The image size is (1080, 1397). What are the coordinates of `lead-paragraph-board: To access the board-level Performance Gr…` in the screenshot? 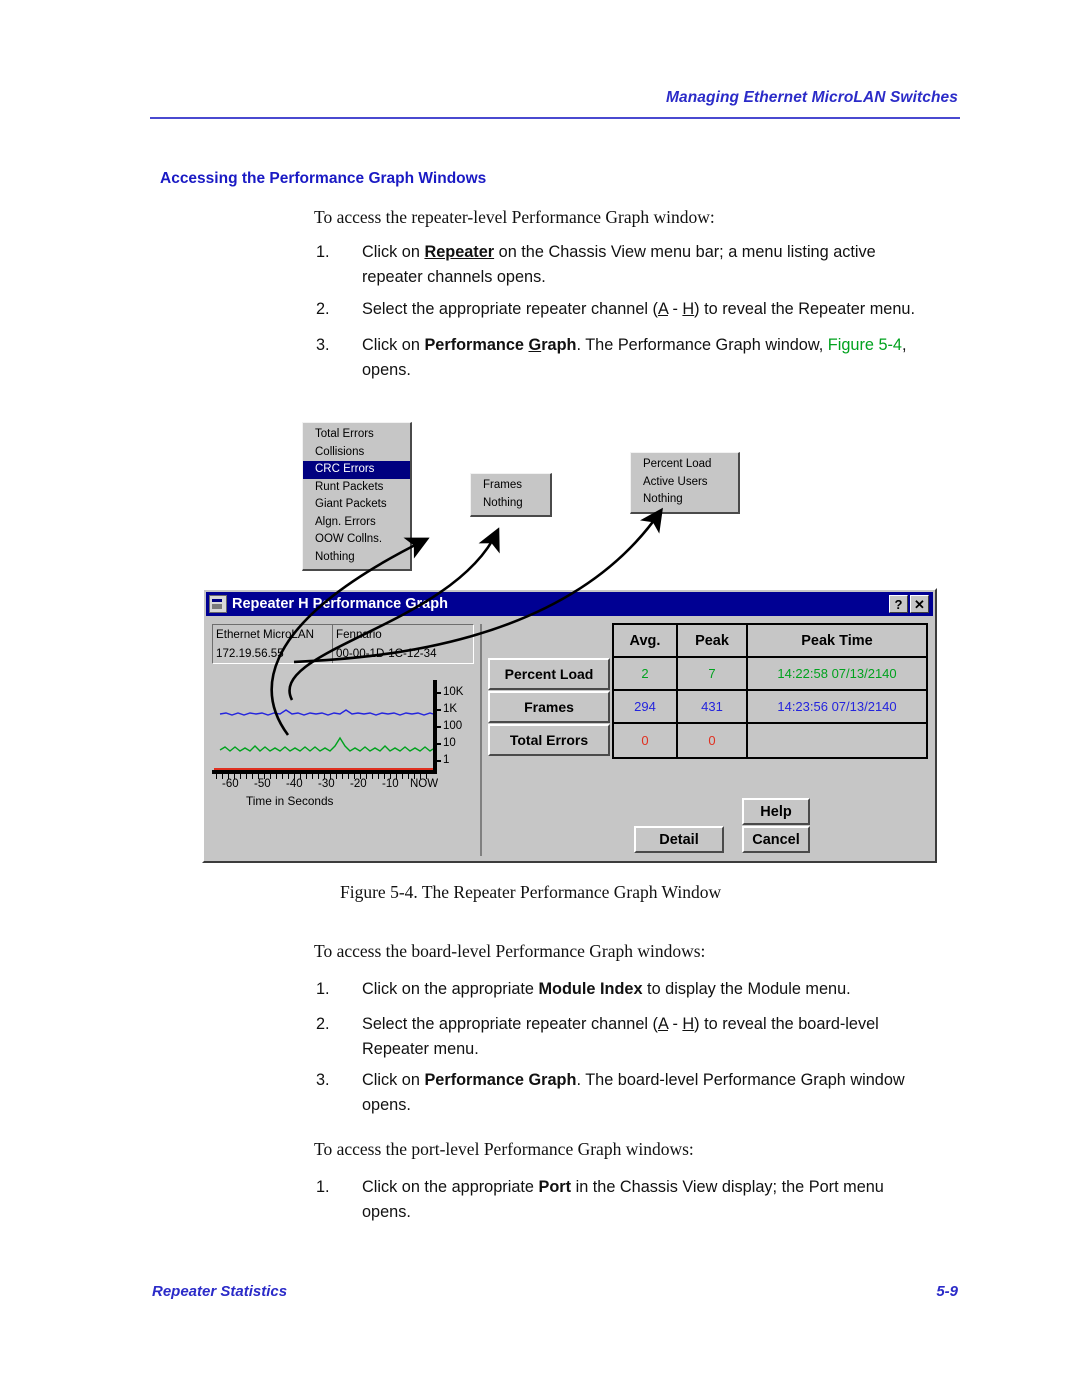 It's located at (510, 951).